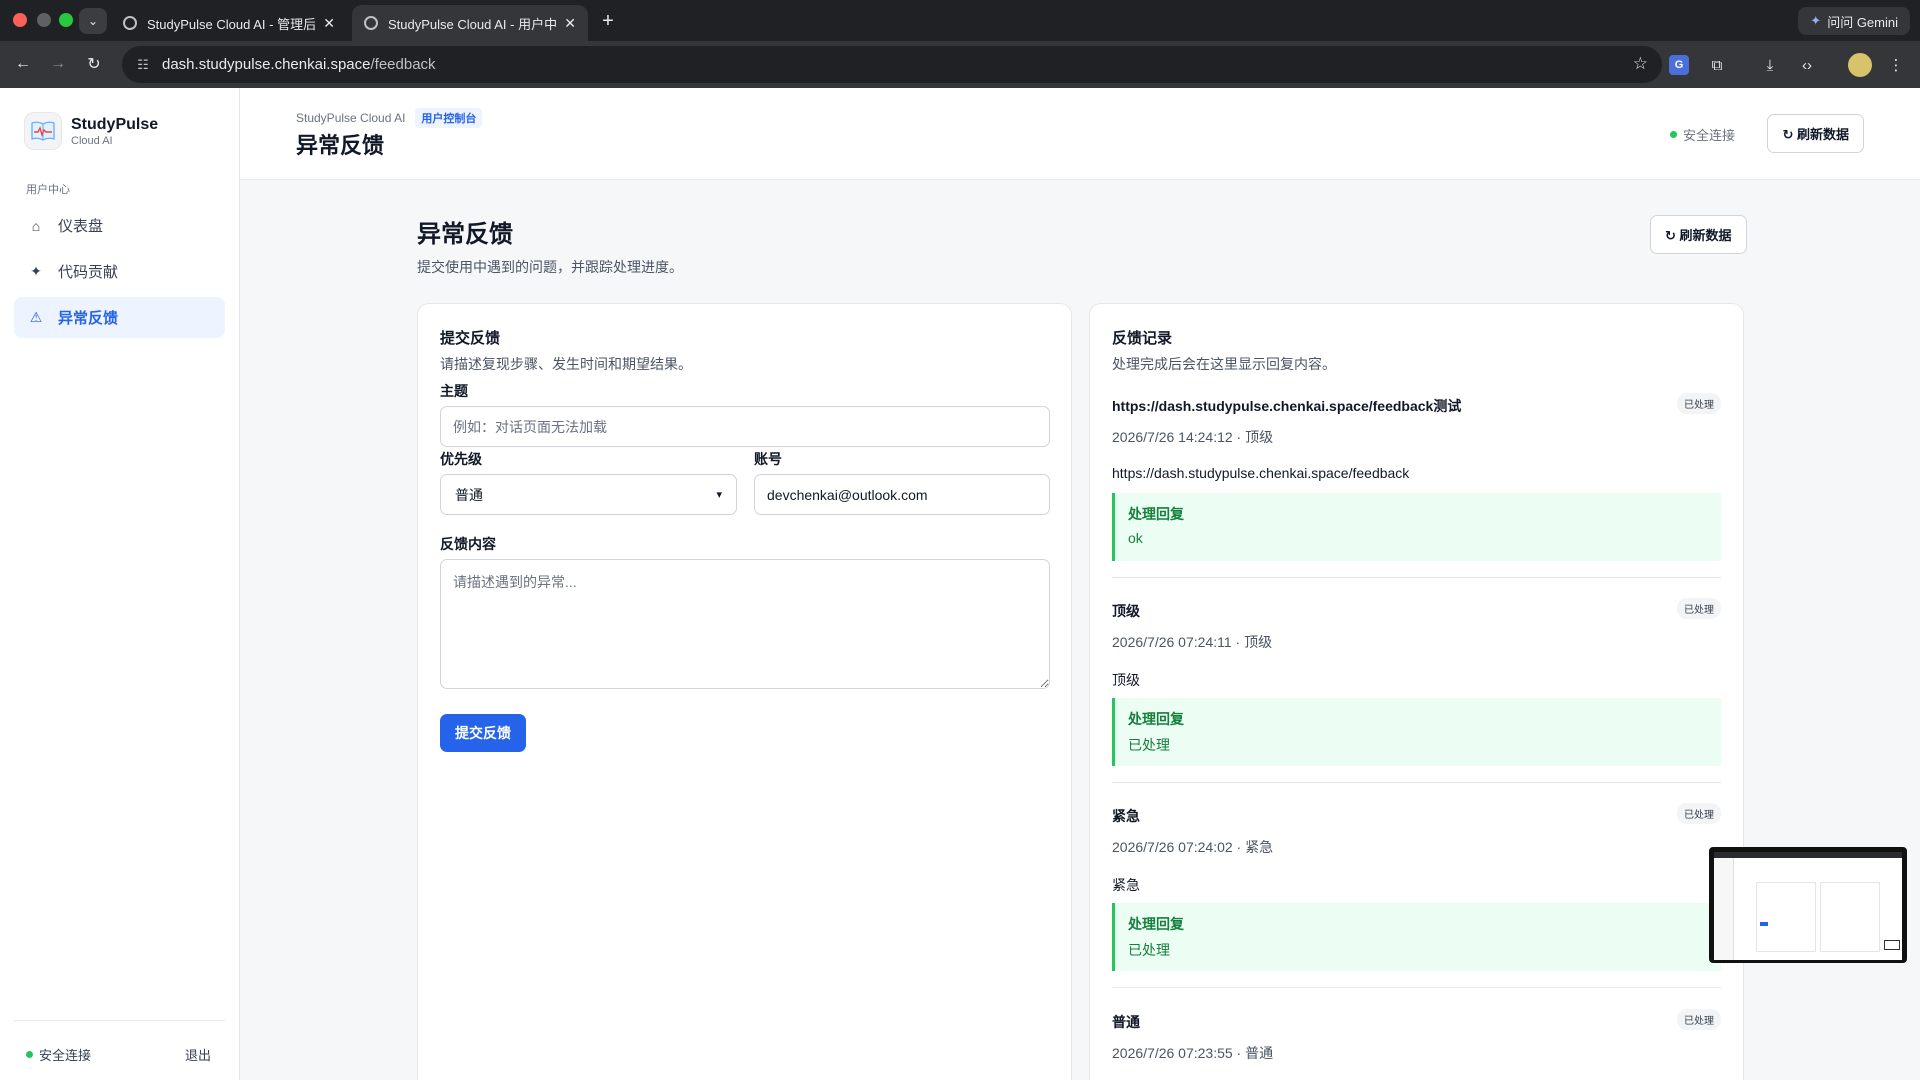  I want to click on extensions-icon: ⧉, so click(1717, 65).